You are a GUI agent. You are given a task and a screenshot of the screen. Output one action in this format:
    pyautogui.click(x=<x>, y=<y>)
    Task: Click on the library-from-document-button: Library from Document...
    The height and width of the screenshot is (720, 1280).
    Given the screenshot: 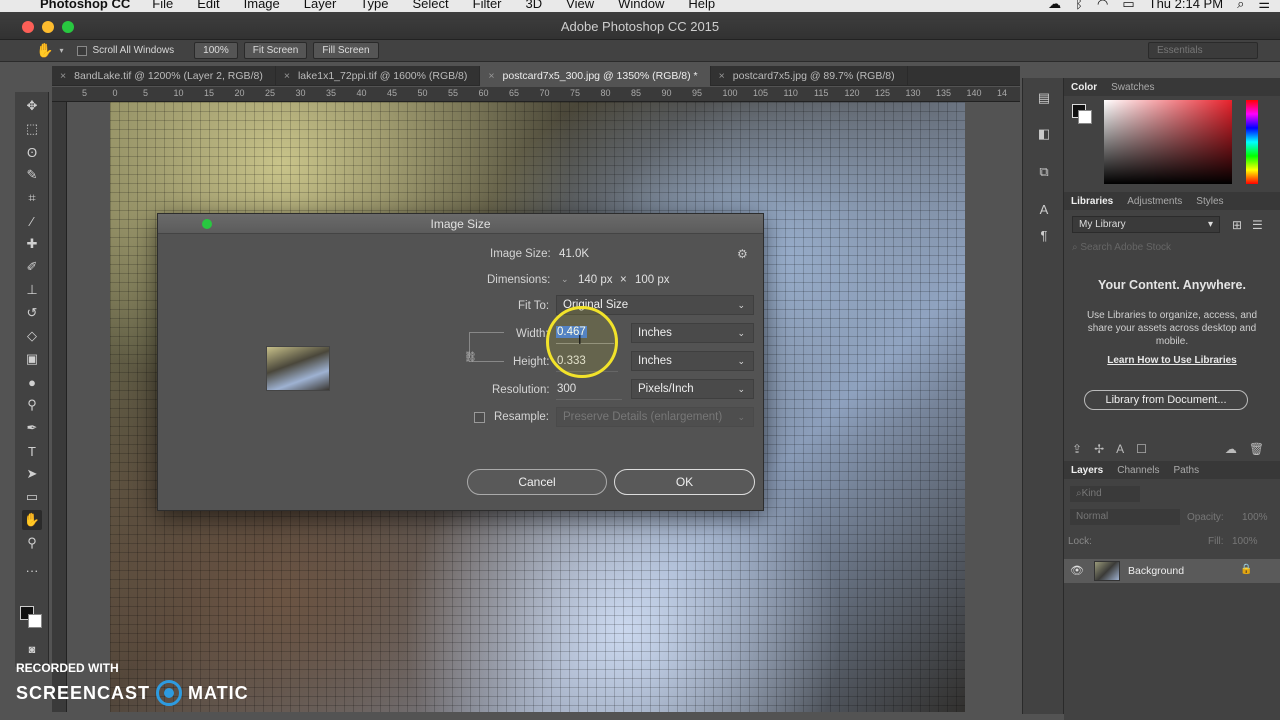 What is the action you would take?
    pyautogui.click(x=1166, y=400)
    